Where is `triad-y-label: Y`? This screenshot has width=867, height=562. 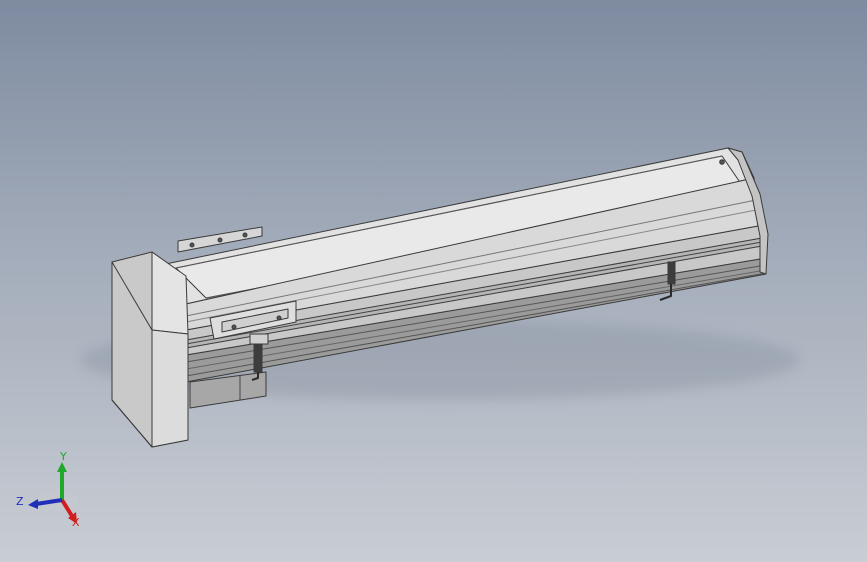 triad-y-label: Y is located at coordinates (63, 456).